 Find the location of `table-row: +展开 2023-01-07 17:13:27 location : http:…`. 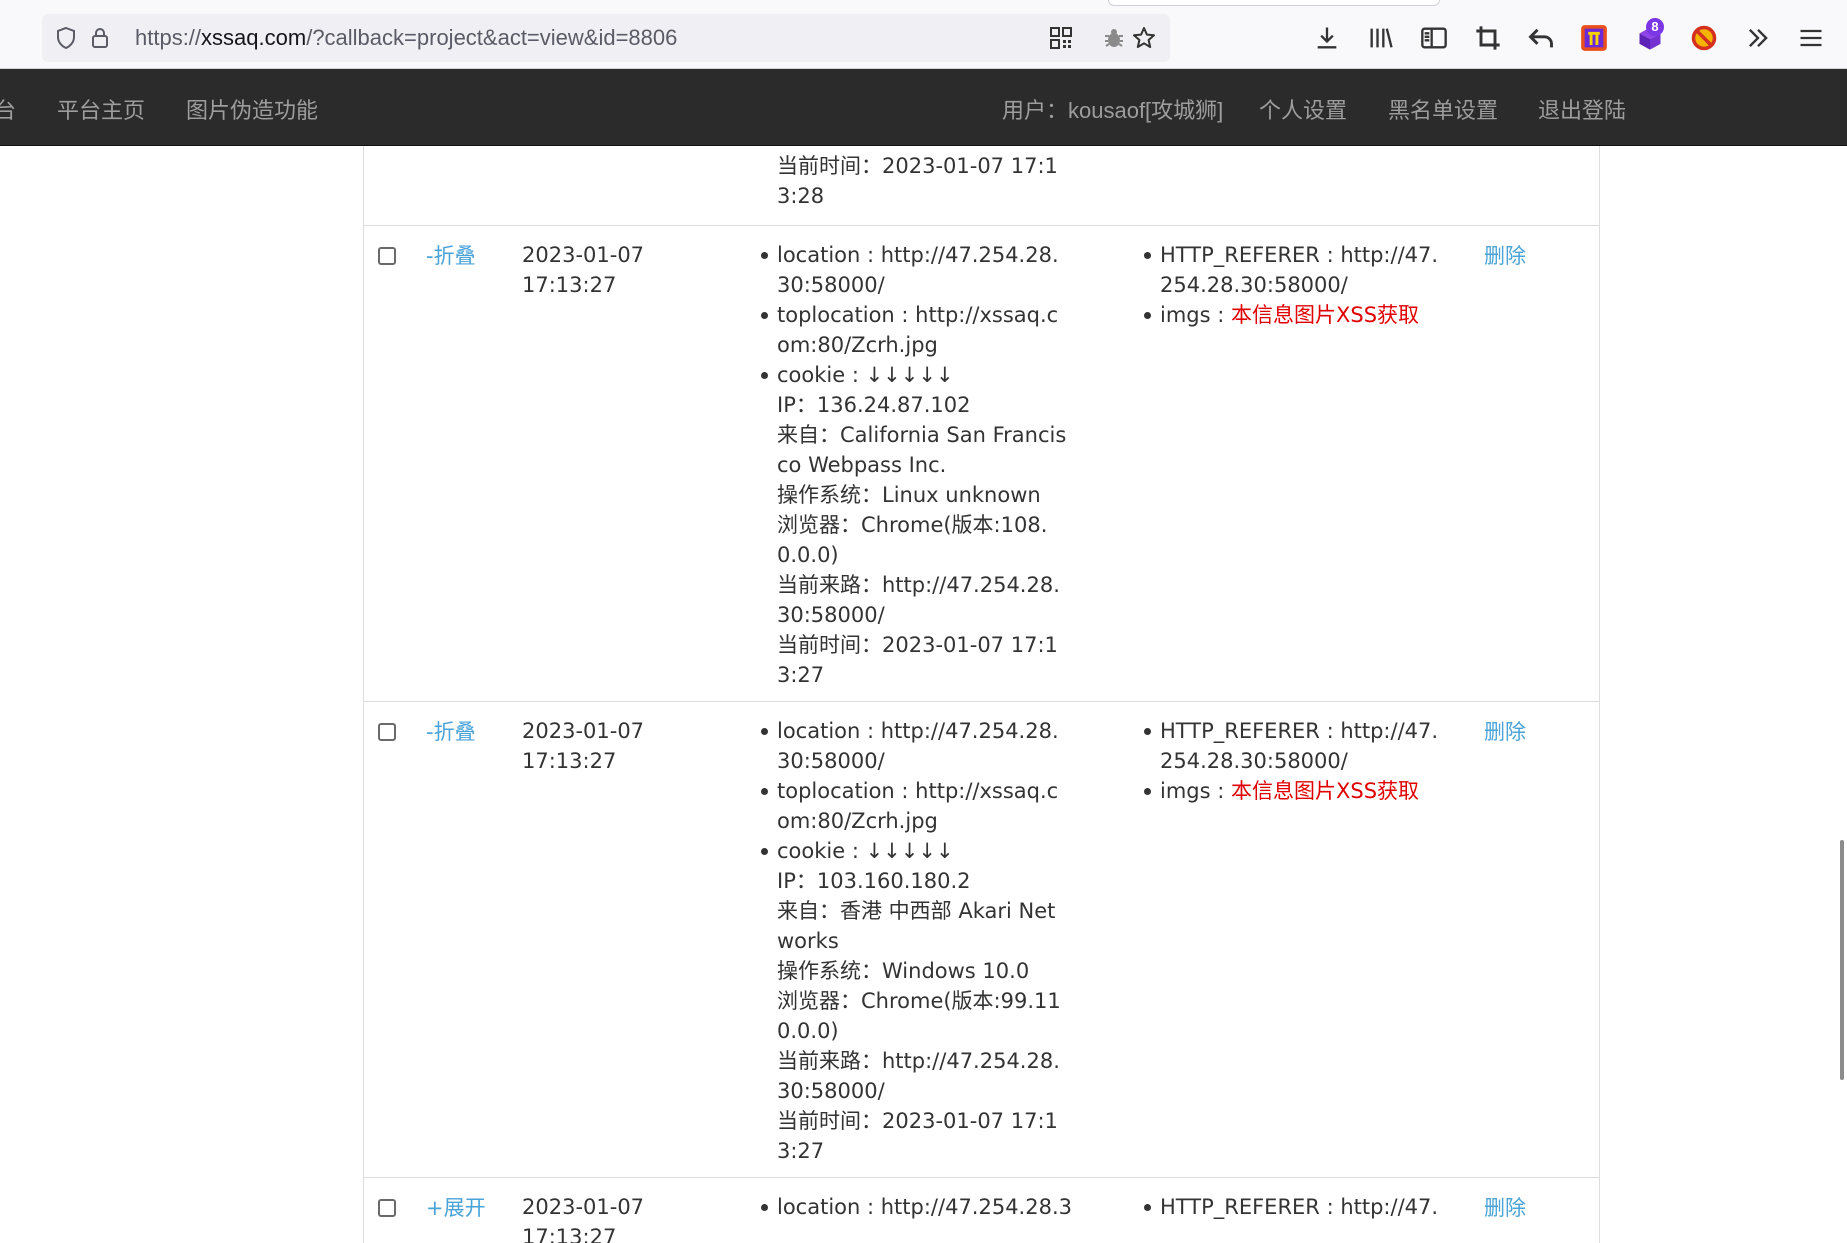

table-row: +展开 2023-01-07 17:13:27 location : http:… is located at coordinates (981, 1210).